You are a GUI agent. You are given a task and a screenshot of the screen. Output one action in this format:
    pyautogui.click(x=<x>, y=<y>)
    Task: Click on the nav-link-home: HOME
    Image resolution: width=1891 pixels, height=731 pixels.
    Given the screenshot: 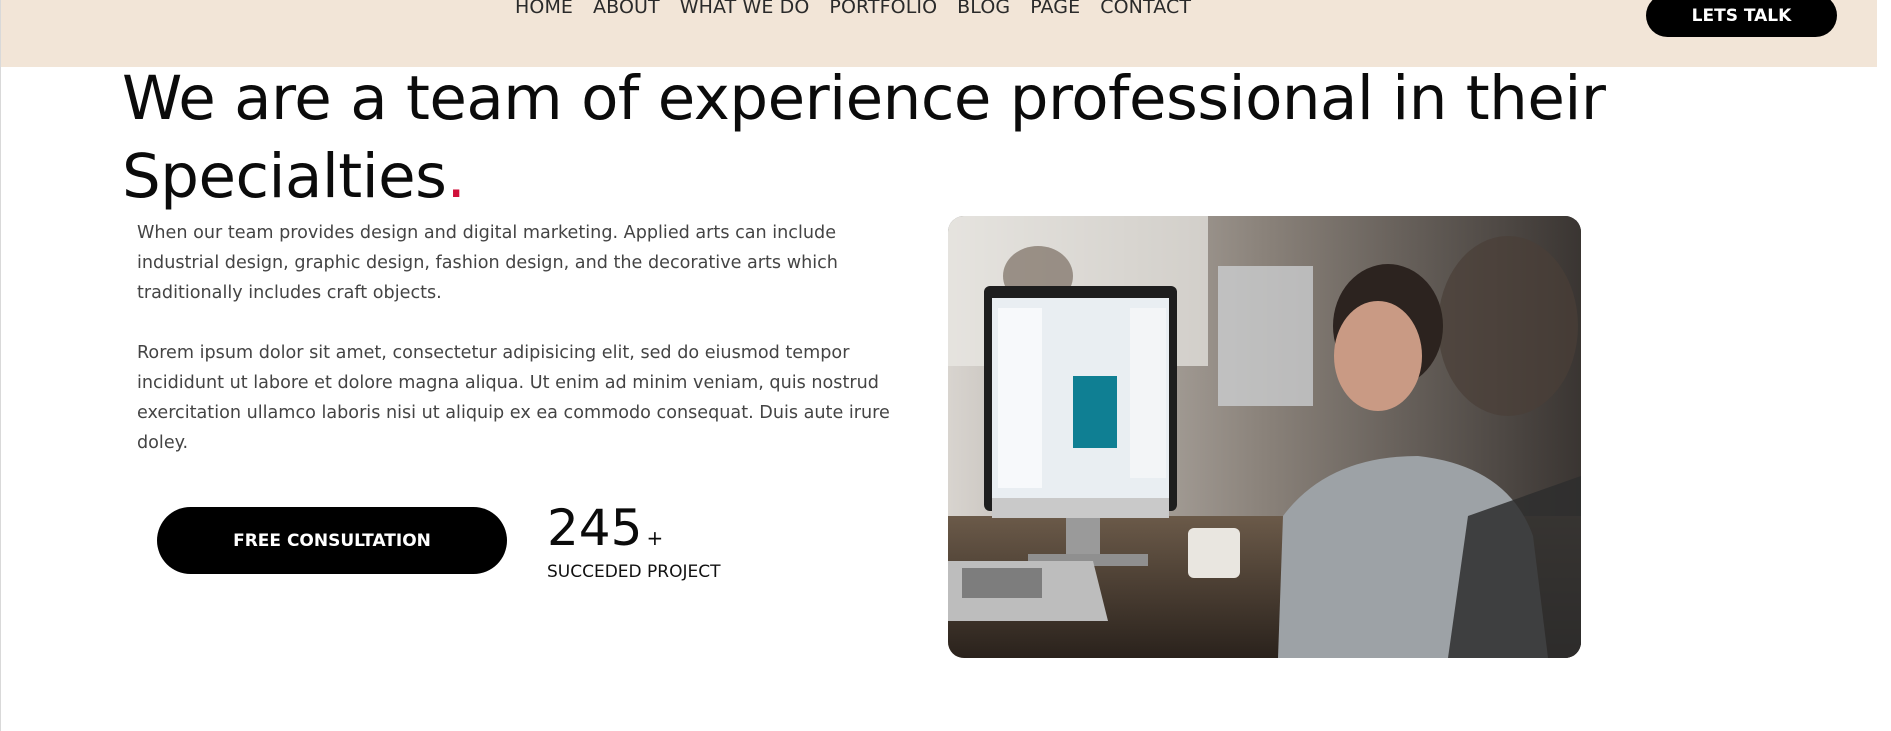 What is the action you would take?
    pyautogui.click(x=544, y=12)
    